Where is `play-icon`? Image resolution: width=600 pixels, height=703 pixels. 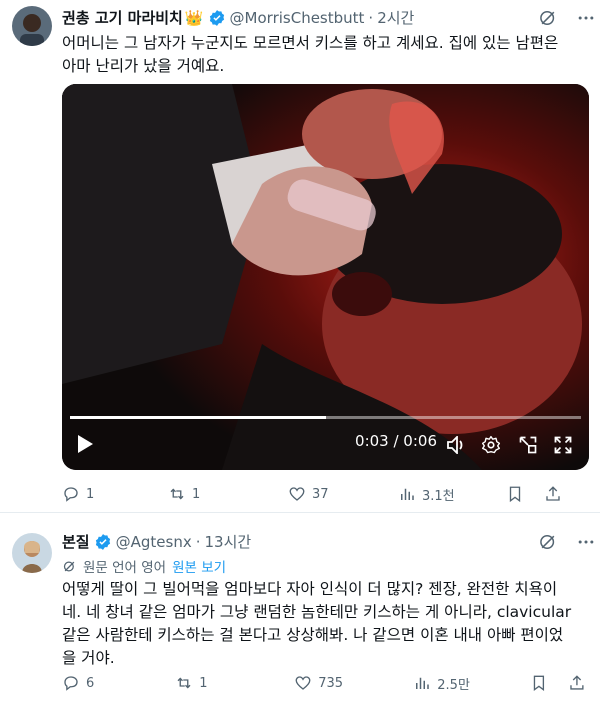
play-icon is located at coordinates (85, 444).